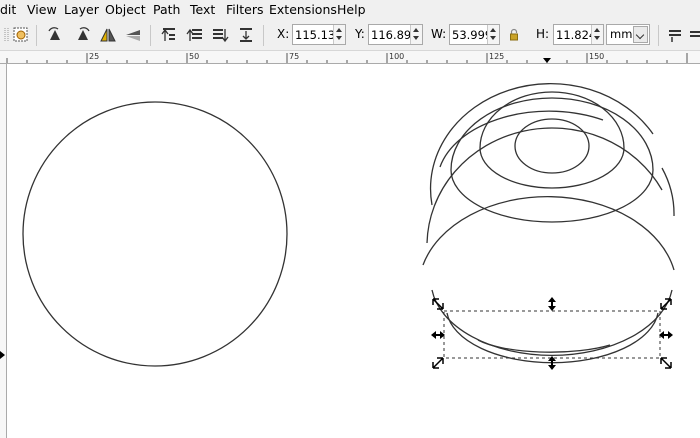 The image size is (700, 438). Describe the element at coordinates (597, 34) in the screenshot. I see `h-spinner` at that location.